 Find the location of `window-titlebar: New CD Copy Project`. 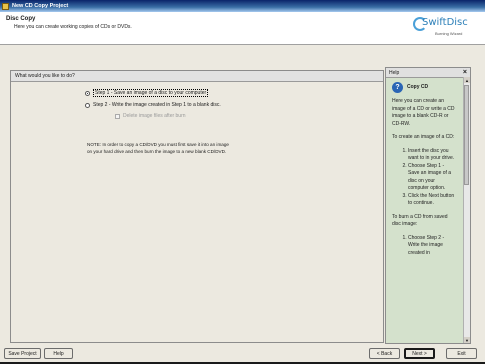

window-titlebar: New CD Copy Project is located at coordinates (242, 6).